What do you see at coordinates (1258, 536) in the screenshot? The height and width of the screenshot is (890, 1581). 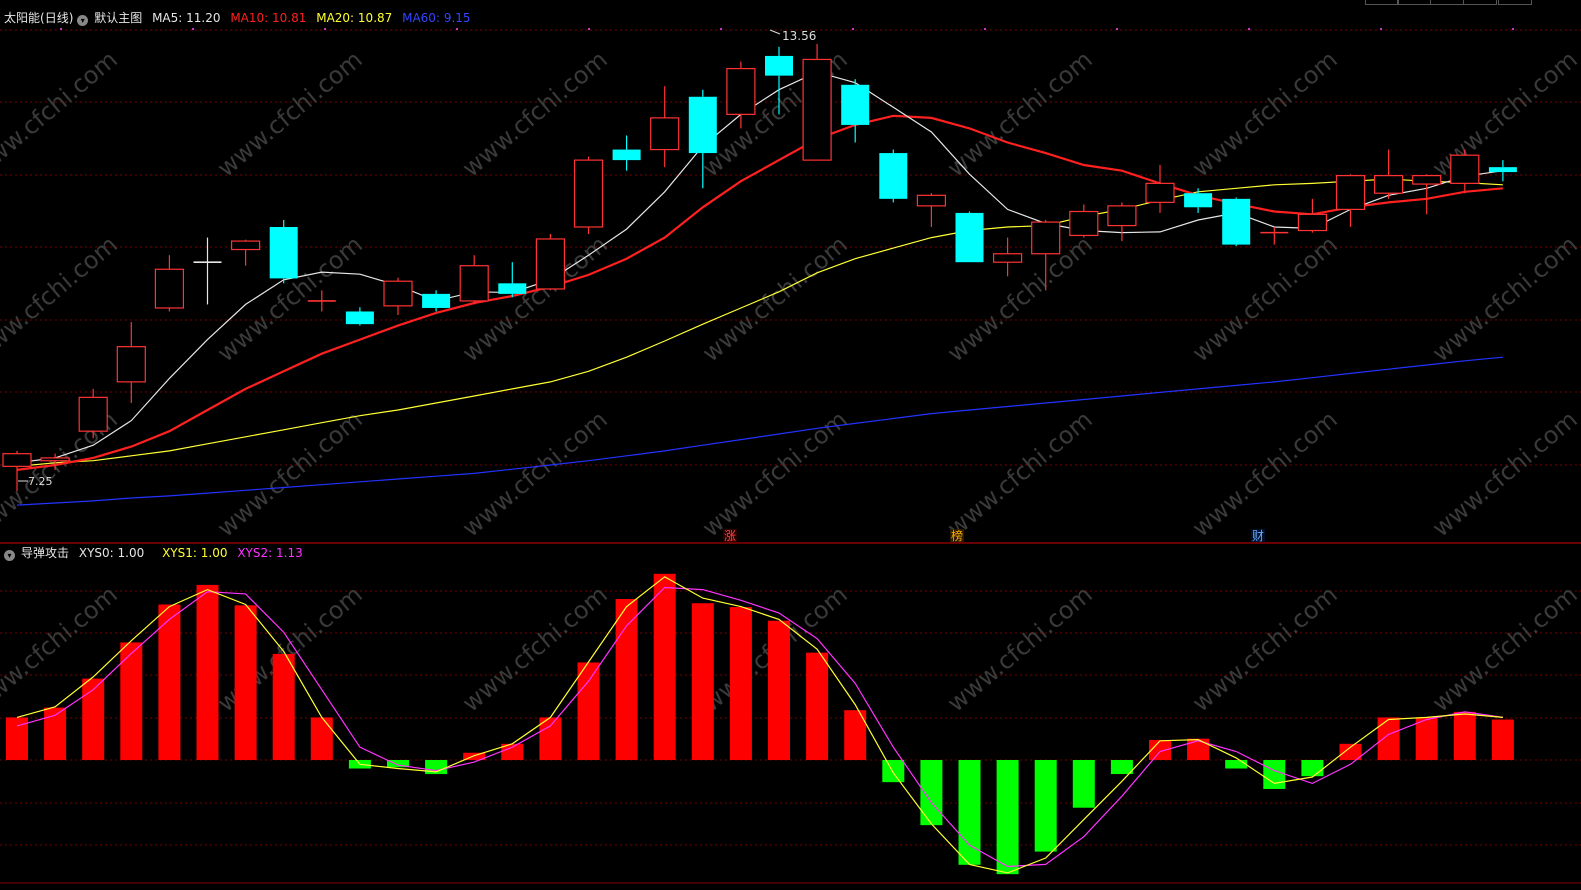 I see `marker-cai: 财` at bounding box center [1258, 536].